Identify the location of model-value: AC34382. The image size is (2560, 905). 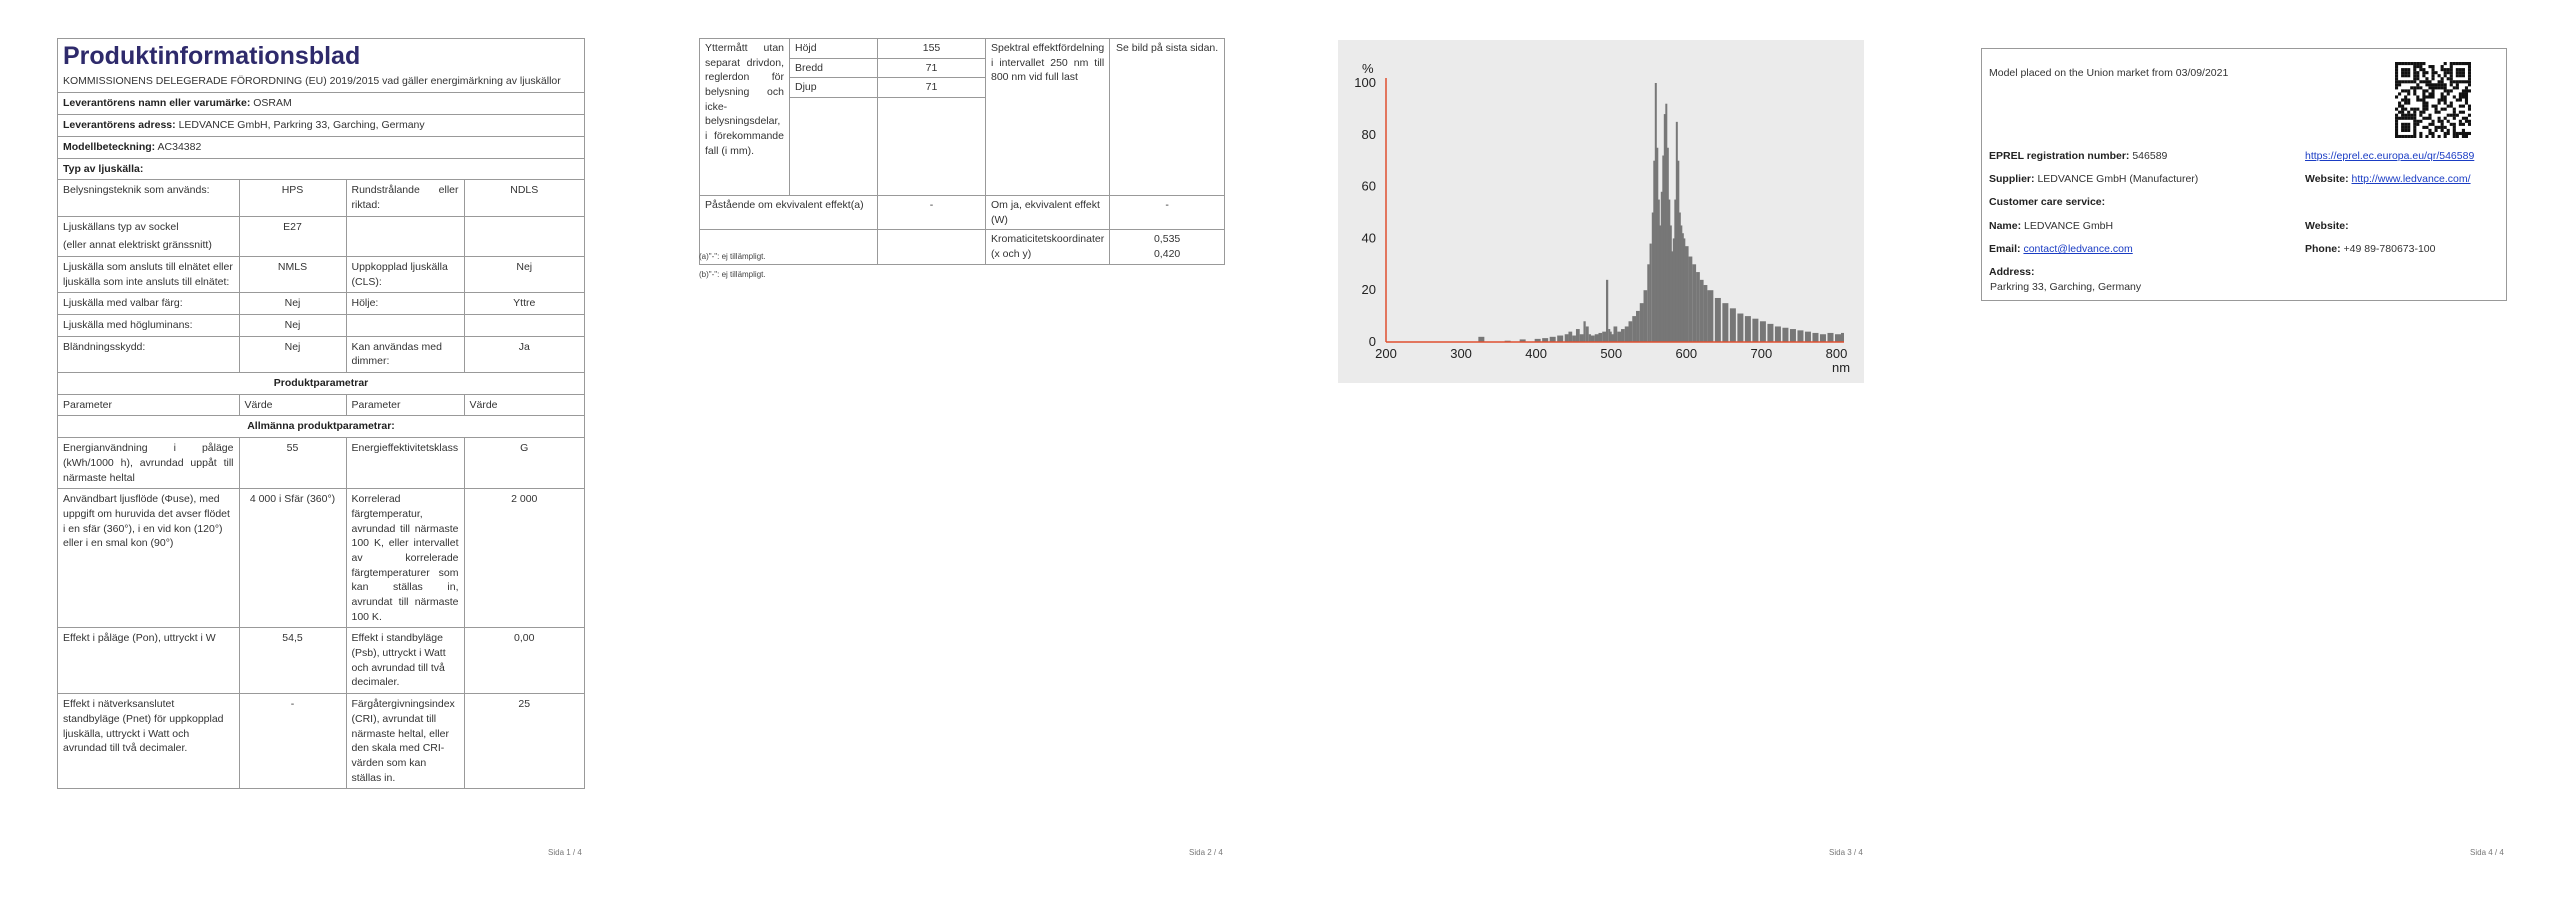
(179, 146).